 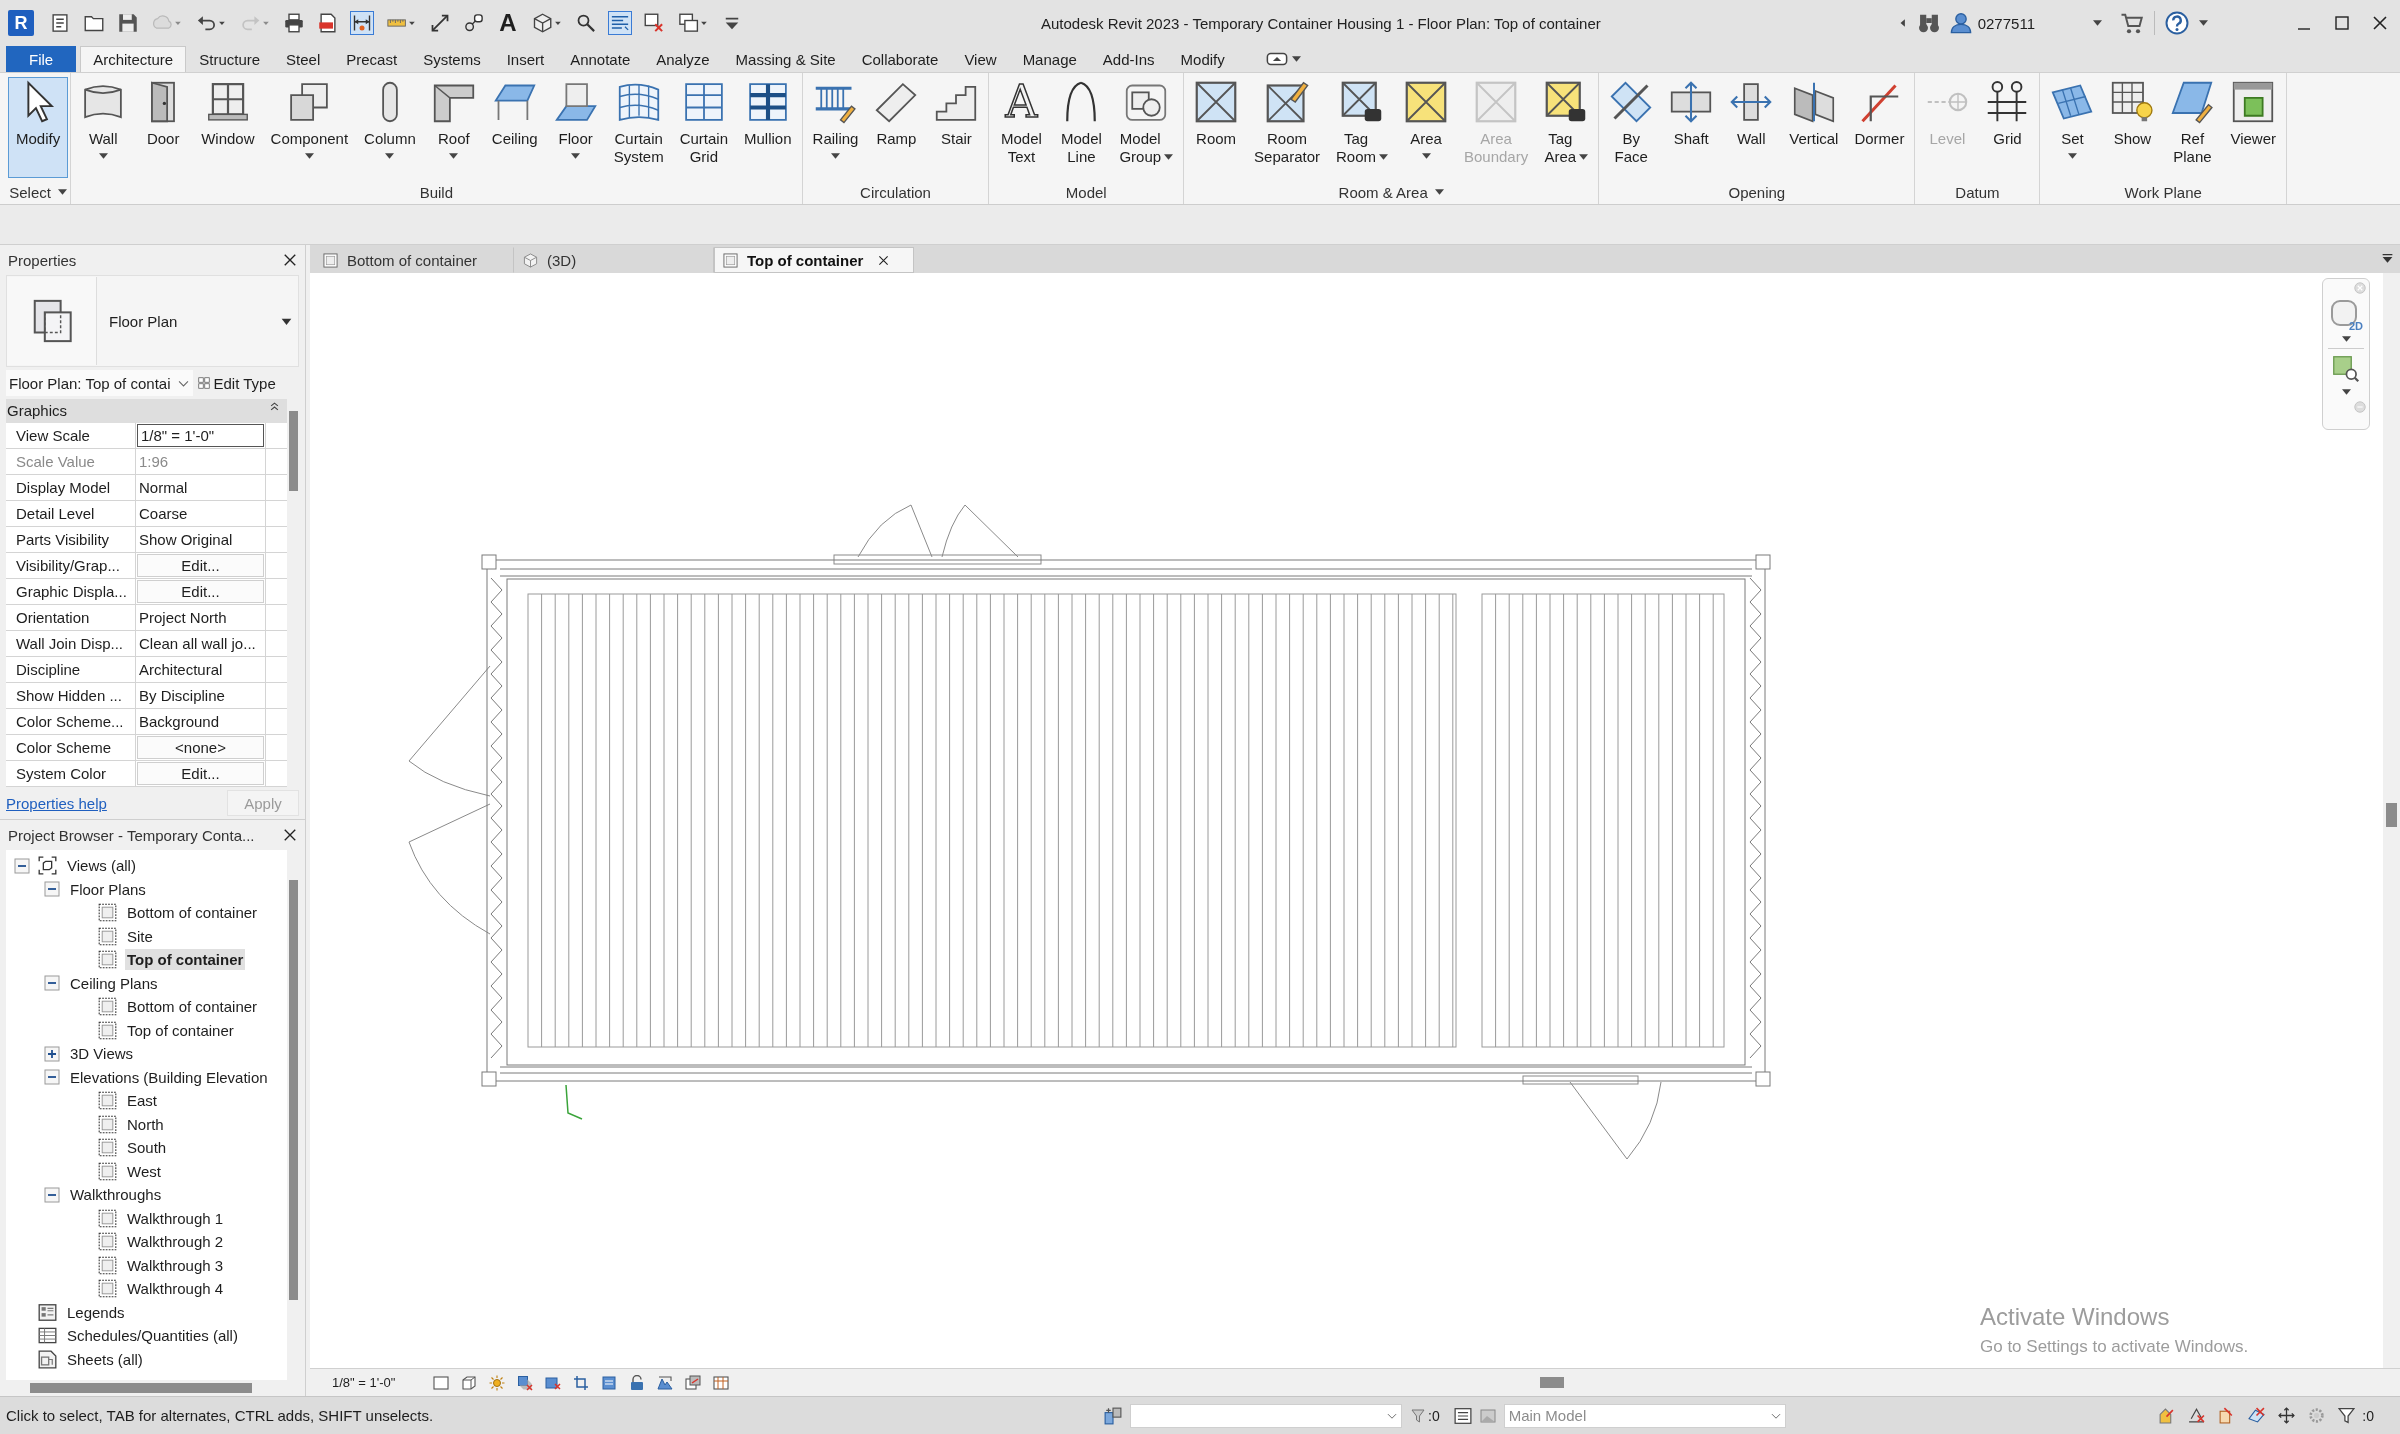 What do you see at coordinates (105, 1359) in the screenshot?
I see `tree-item: Sheets (all)` at bounding box center [105, 1359].